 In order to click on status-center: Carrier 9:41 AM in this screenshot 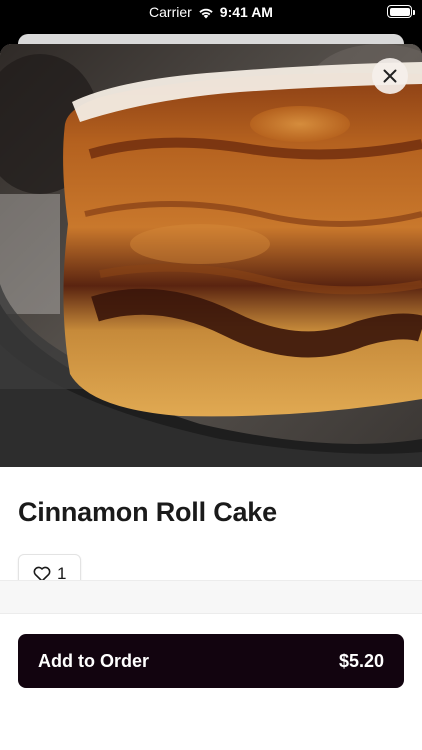, I will do `click(211, 12)`.